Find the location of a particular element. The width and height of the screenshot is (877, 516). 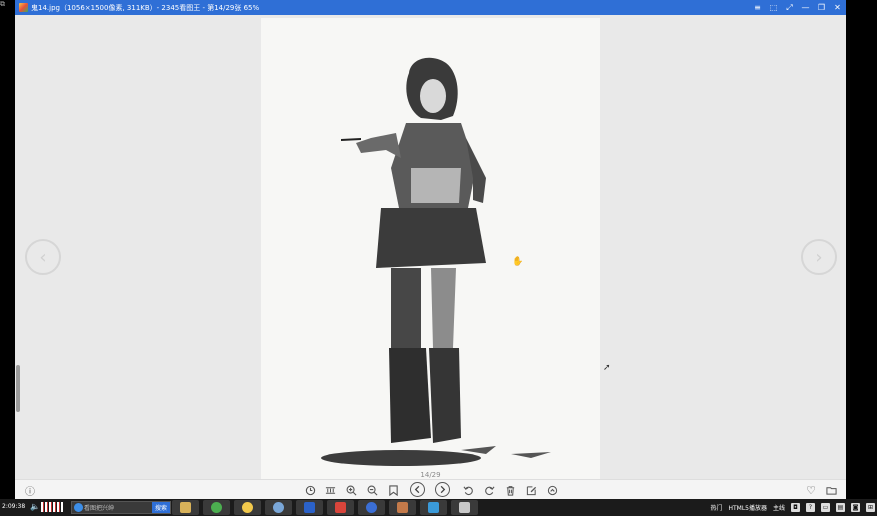

bookmark-icon is located at coordinates (393, 490).